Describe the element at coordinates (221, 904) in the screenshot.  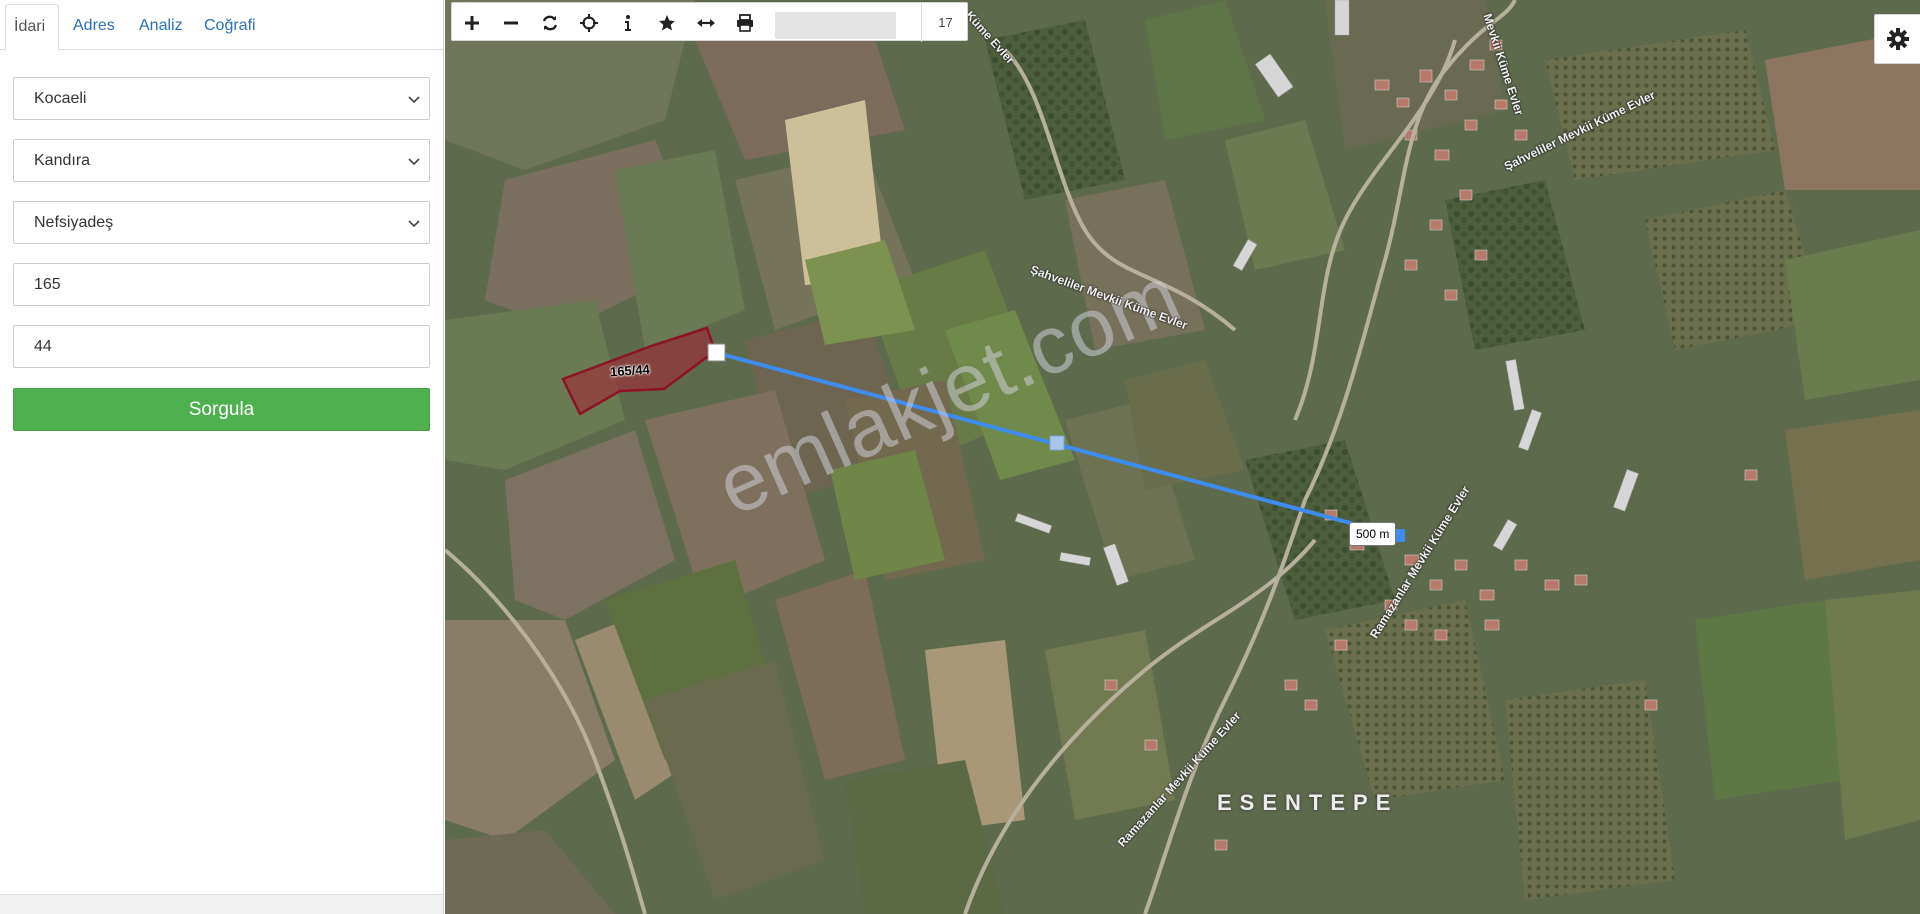
I see `sidebar-scrollbar` at that location.